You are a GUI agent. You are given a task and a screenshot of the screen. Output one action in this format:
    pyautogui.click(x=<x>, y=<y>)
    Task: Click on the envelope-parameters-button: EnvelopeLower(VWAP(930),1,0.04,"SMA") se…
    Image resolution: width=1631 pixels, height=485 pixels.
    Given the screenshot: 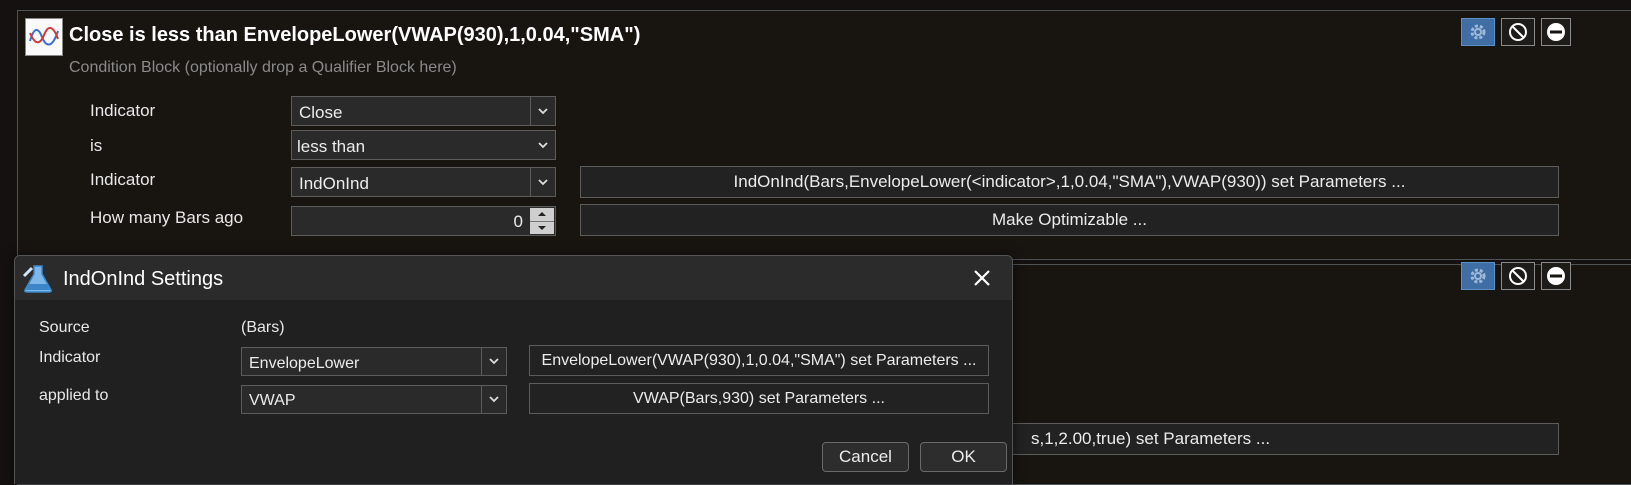 What is the action you would take?
    pyautogui.click(x=759, y=360)
    